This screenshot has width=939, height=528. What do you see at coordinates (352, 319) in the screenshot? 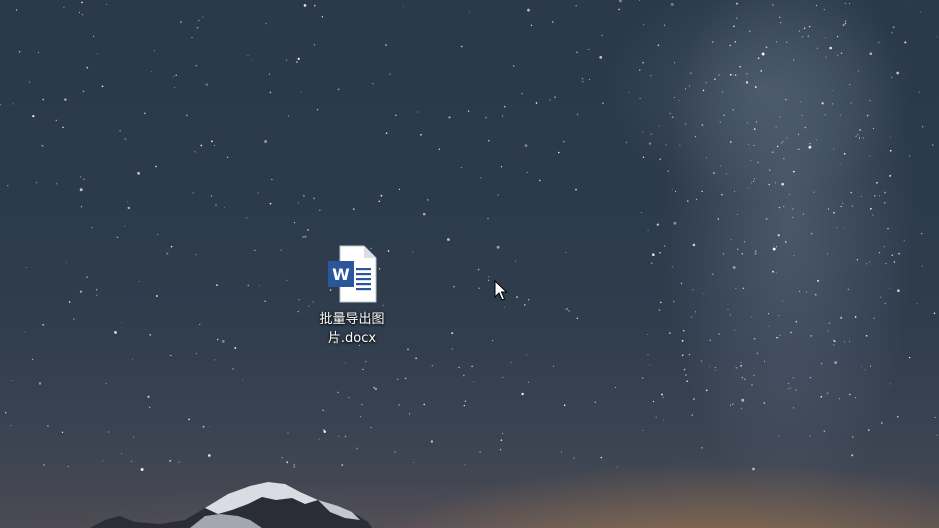
I see `file-name-line-1: 批量导出图` at bounding box center [352, 319].